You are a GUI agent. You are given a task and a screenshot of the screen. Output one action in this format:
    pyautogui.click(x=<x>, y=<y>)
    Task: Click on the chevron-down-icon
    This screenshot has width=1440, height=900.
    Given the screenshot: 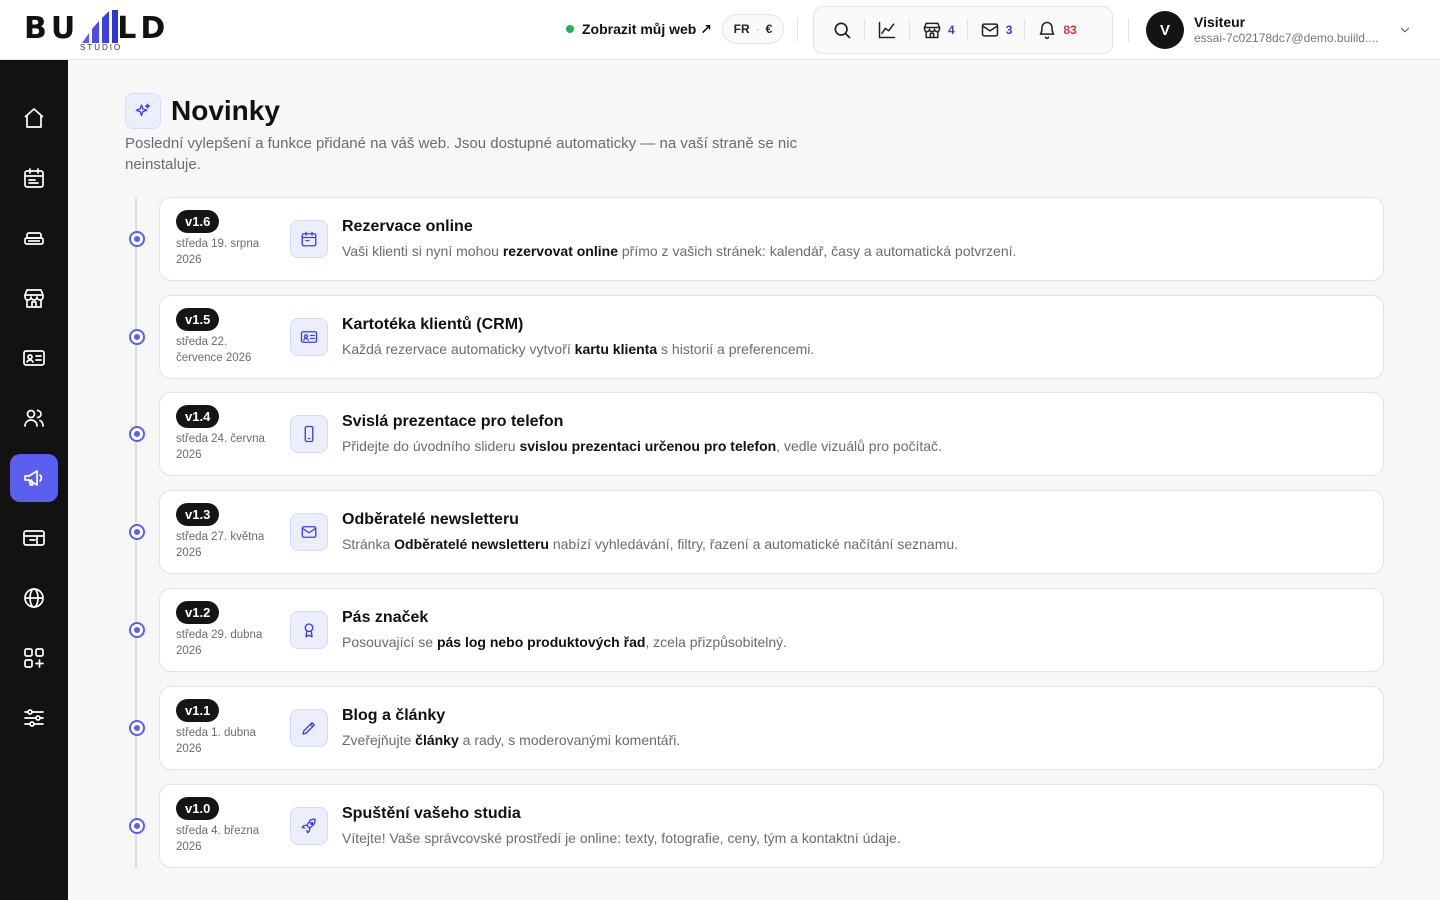 What is the action you would take?
    pyautogui.click(x=1405, y=30)
    